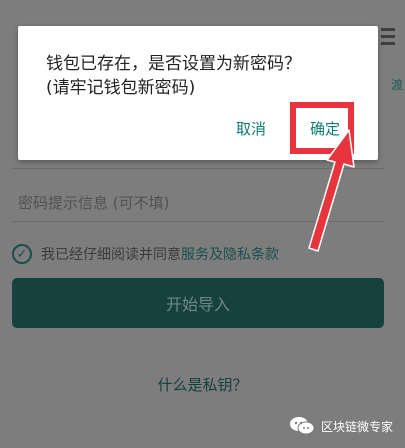 The width and height of the screenshot is (405, 448). Describe the element at coordinates (251, 128) in the screenshot. I see `cancel-button: 取消` at that location.